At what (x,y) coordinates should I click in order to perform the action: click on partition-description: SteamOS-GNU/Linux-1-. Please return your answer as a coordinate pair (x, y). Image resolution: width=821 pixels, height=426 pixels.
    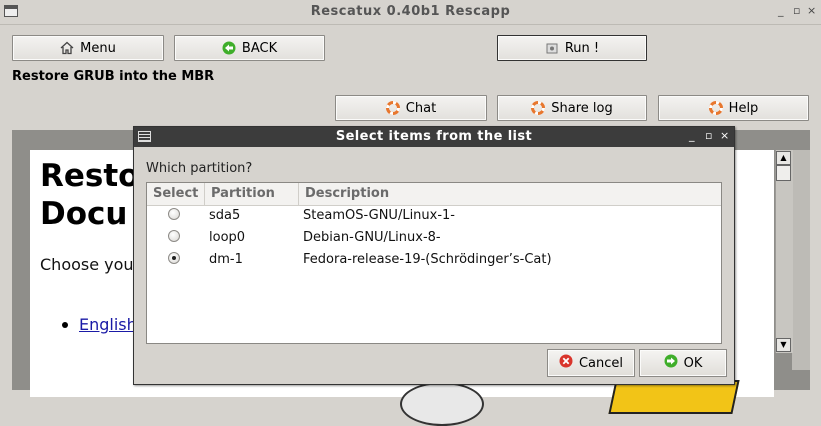
    Looking at the image, I should click on (379, 215).